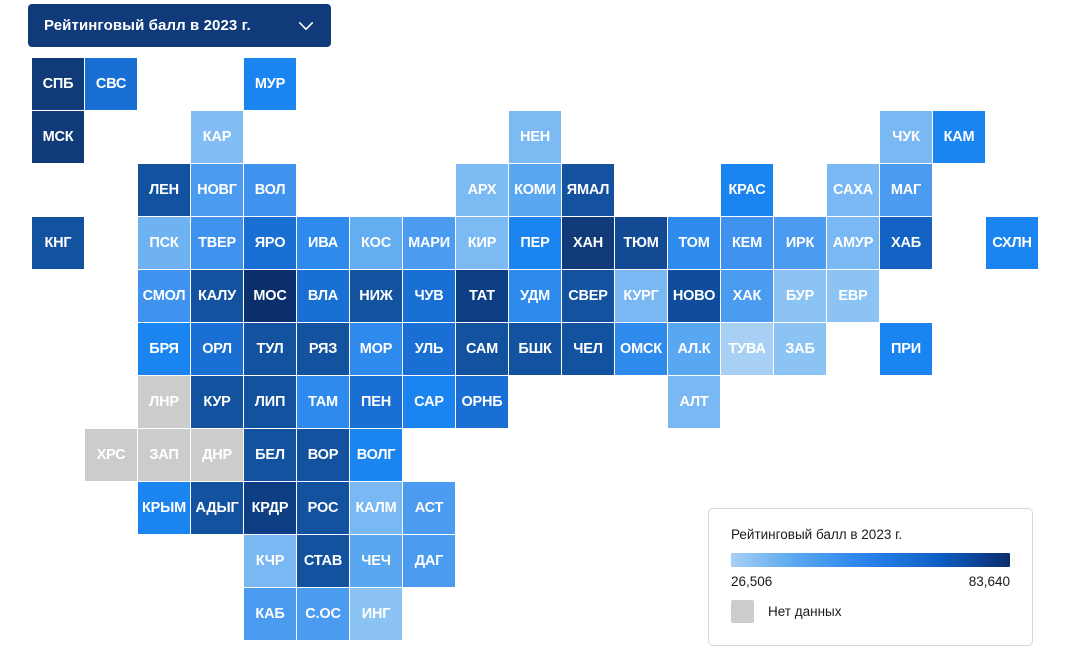  Describe the element at coordinates (535, 190) in the screenshot. I see `region-tile-коми: КОМИ` at that location.